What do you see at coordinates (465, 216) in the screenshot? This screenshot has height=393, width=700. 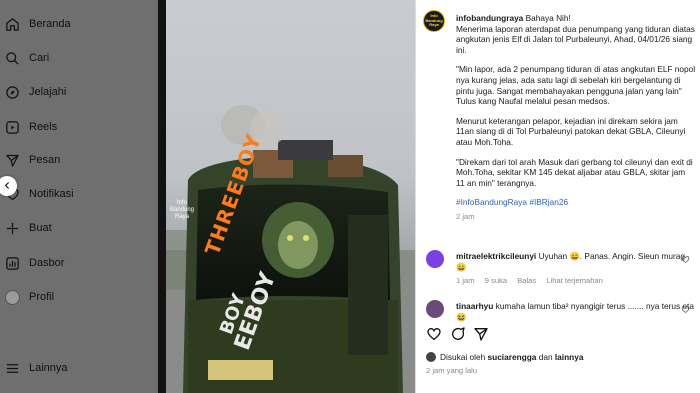 I see `post-time: 2 jam` at bounding box center [465, 216].